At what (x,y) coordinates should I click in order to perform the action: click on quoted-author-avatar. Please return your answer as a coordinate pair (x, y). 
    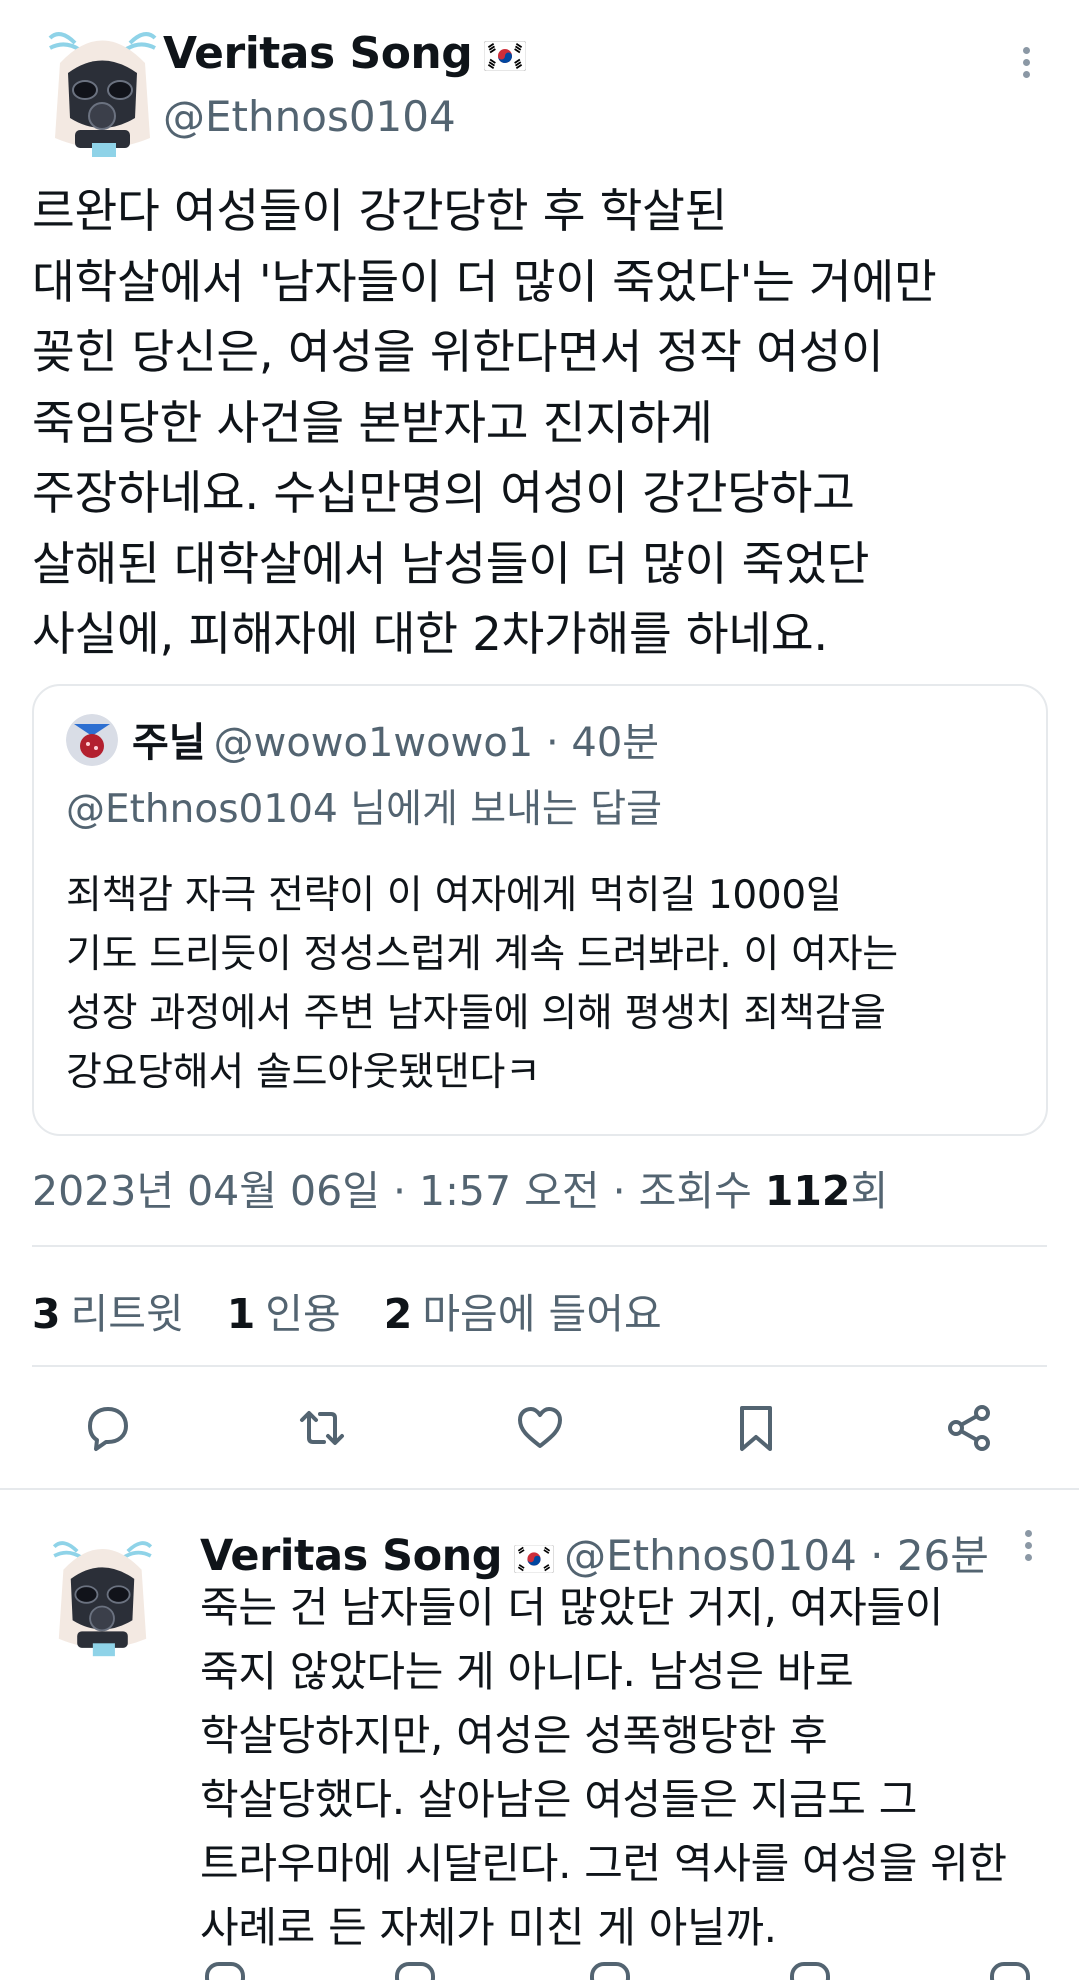
    Looking at the image, I should click on (92, 740).